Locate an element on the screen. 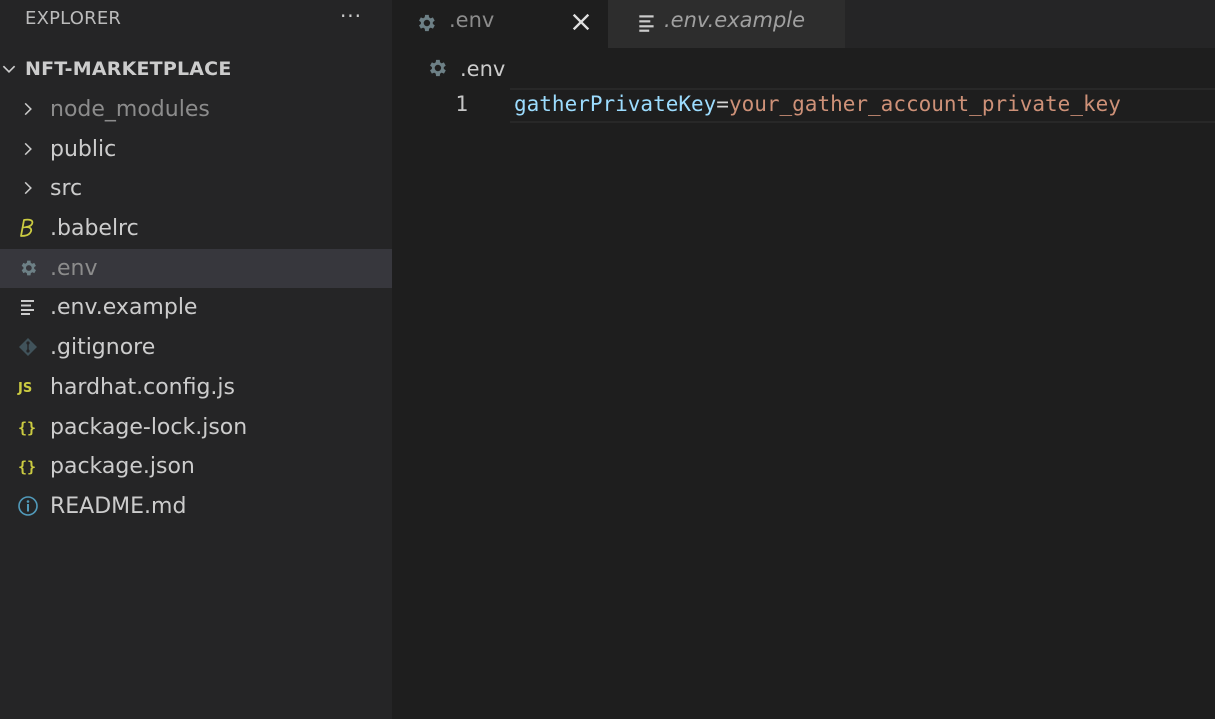  tree-item-env-example: .env.example is located at coordinates (196, 308).